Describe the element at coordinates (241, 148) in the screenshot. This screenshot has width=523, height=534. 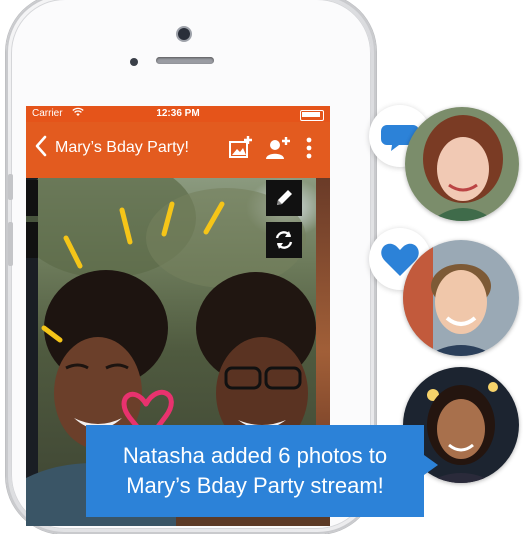
I see `add-photo-icon` at that location.